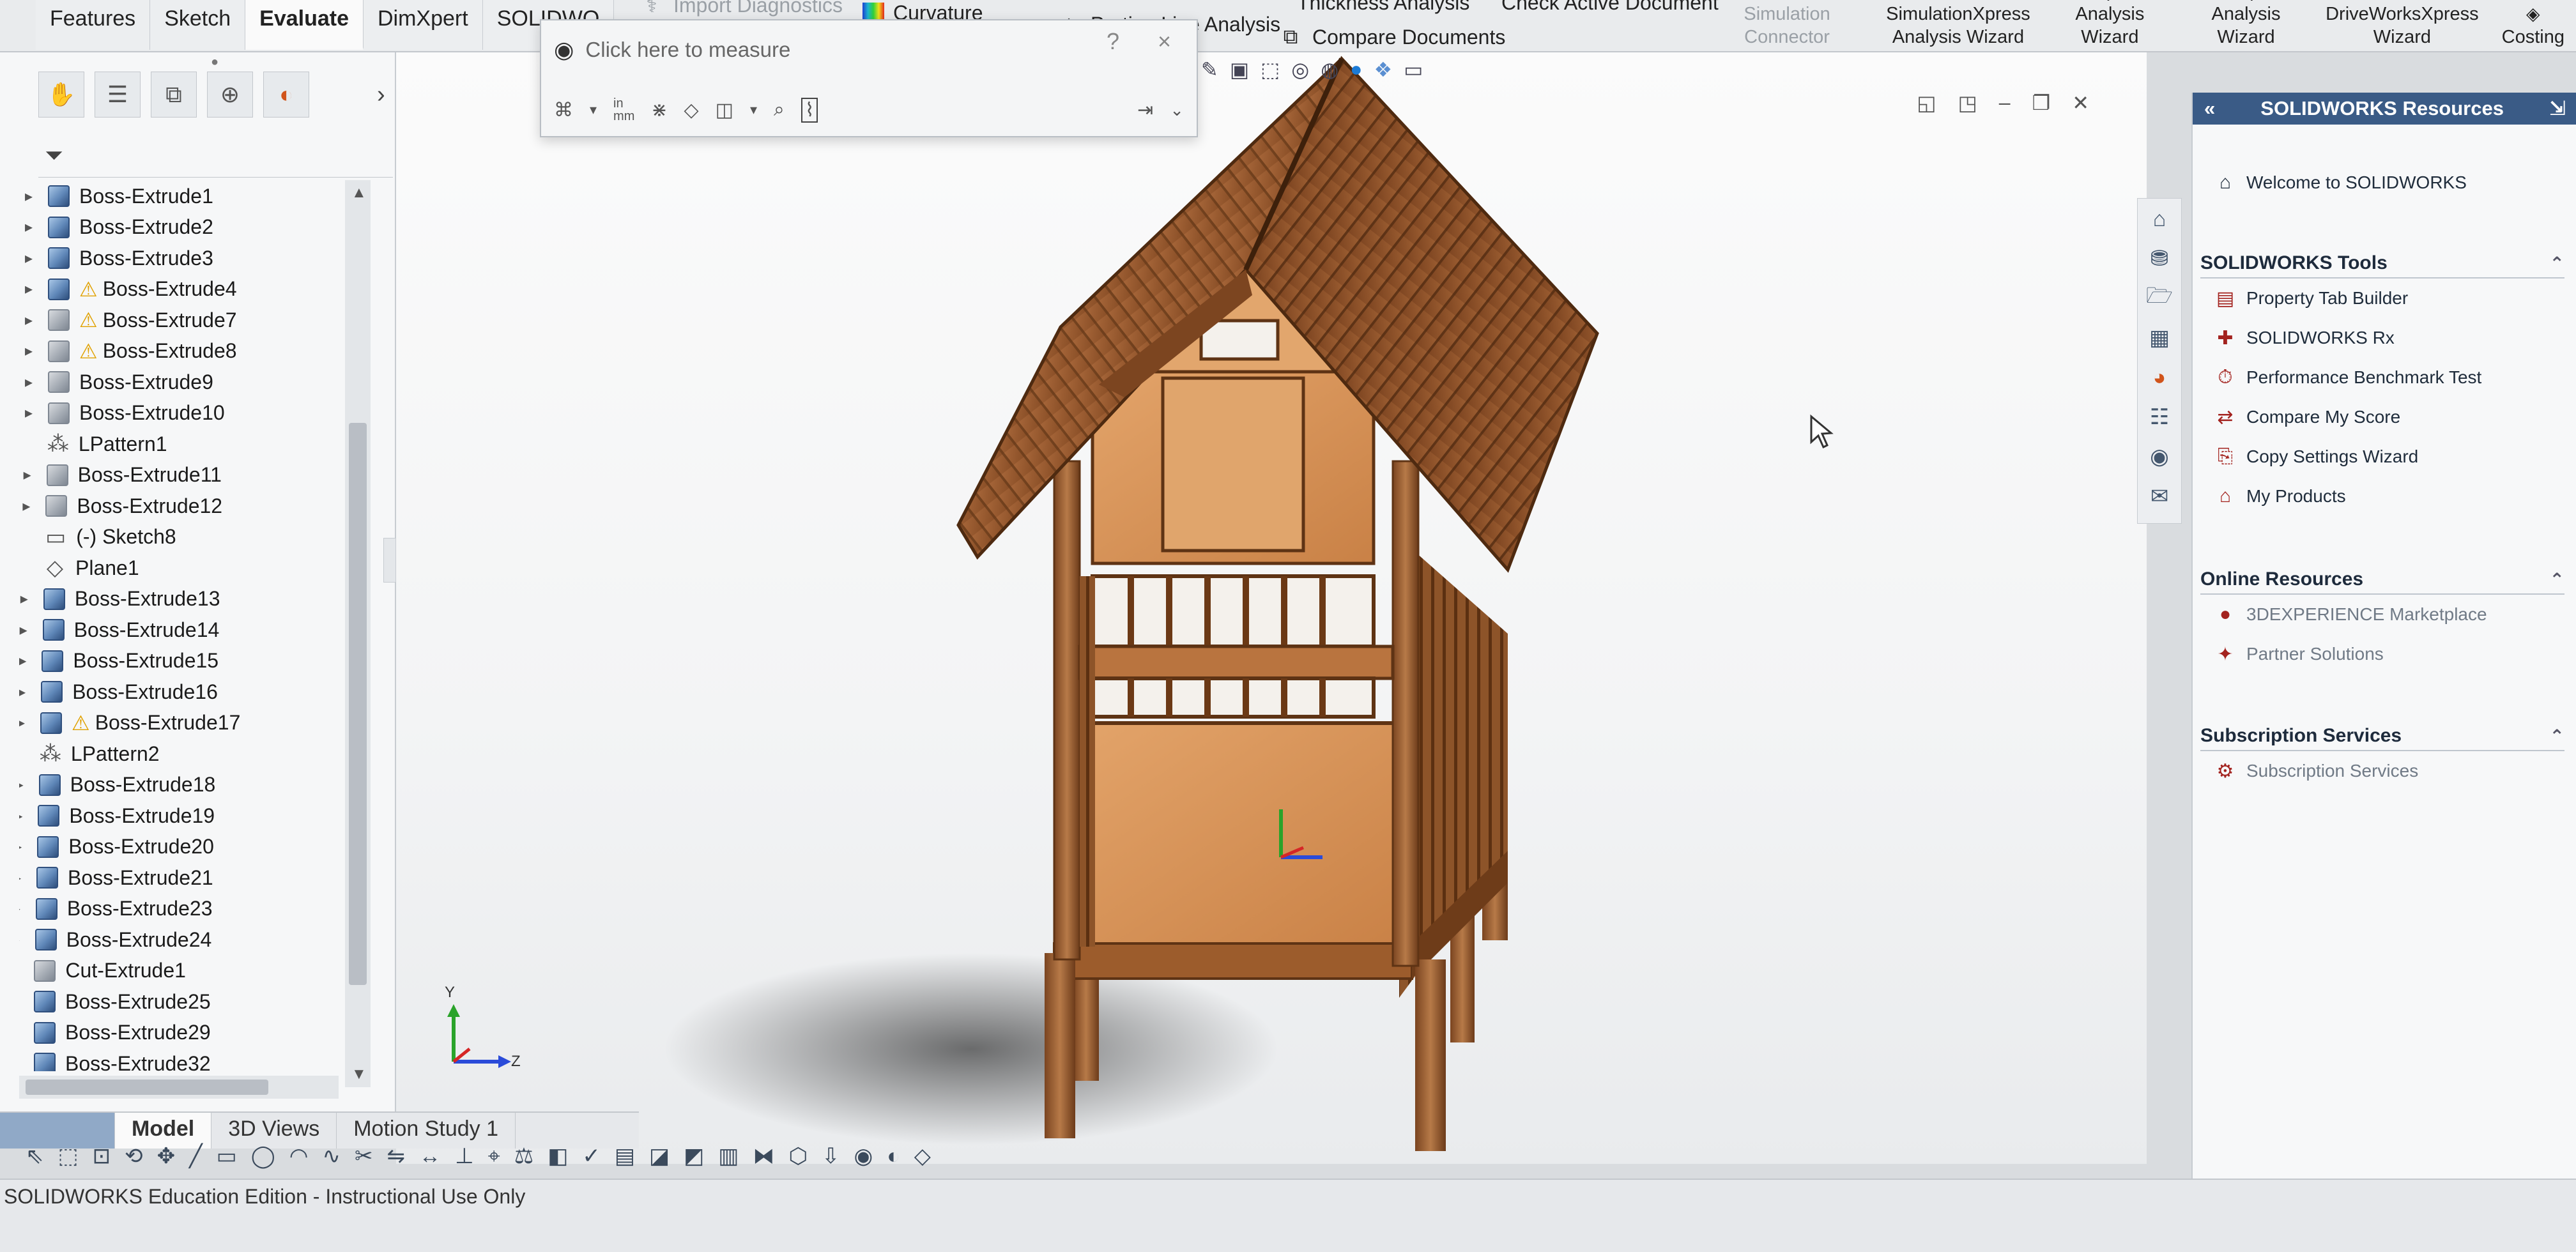 The width and height of the screenshot is (2576, 1252). Describe the element at coordinates (68, 1156) in the screenshot. I see `zoom-fit-icon: ⬚` at that location.